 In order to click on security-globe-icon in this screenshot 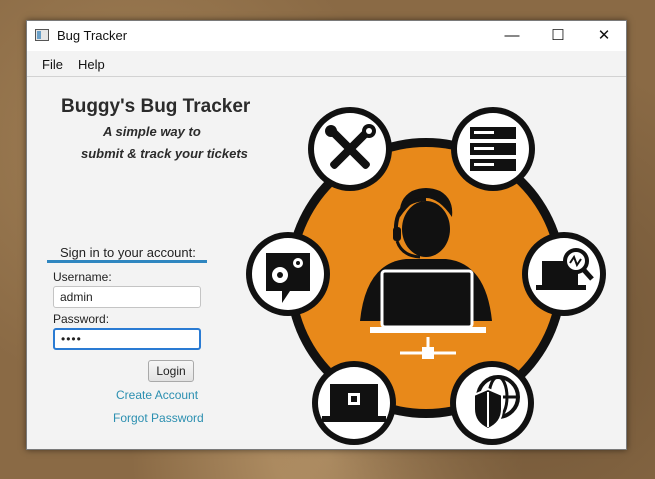, I will do `click(492, 403)`.